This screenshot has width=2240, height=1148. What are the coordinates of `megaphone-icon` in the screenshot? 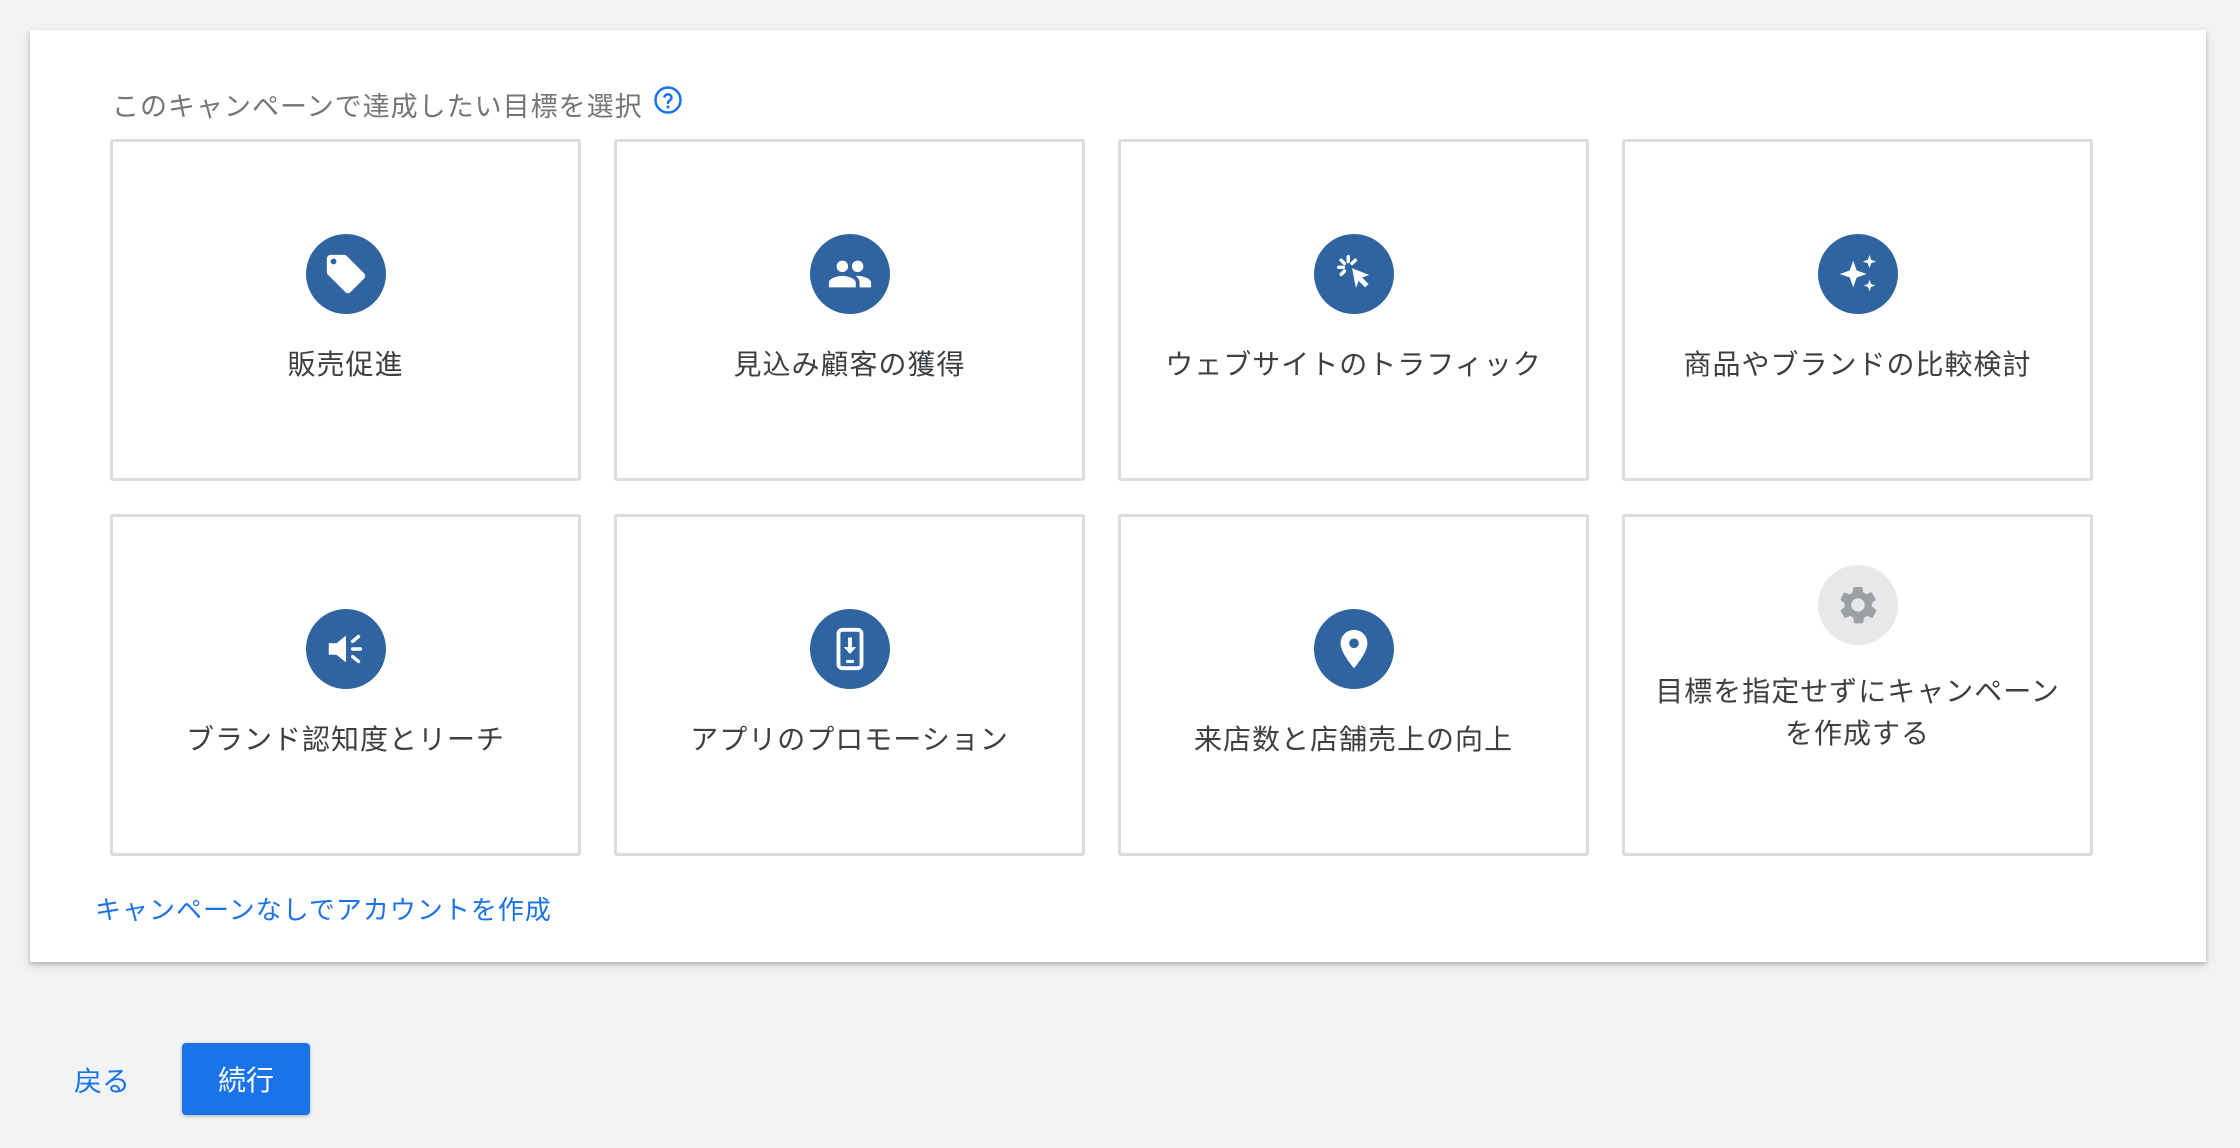 It's located at (345, 649).